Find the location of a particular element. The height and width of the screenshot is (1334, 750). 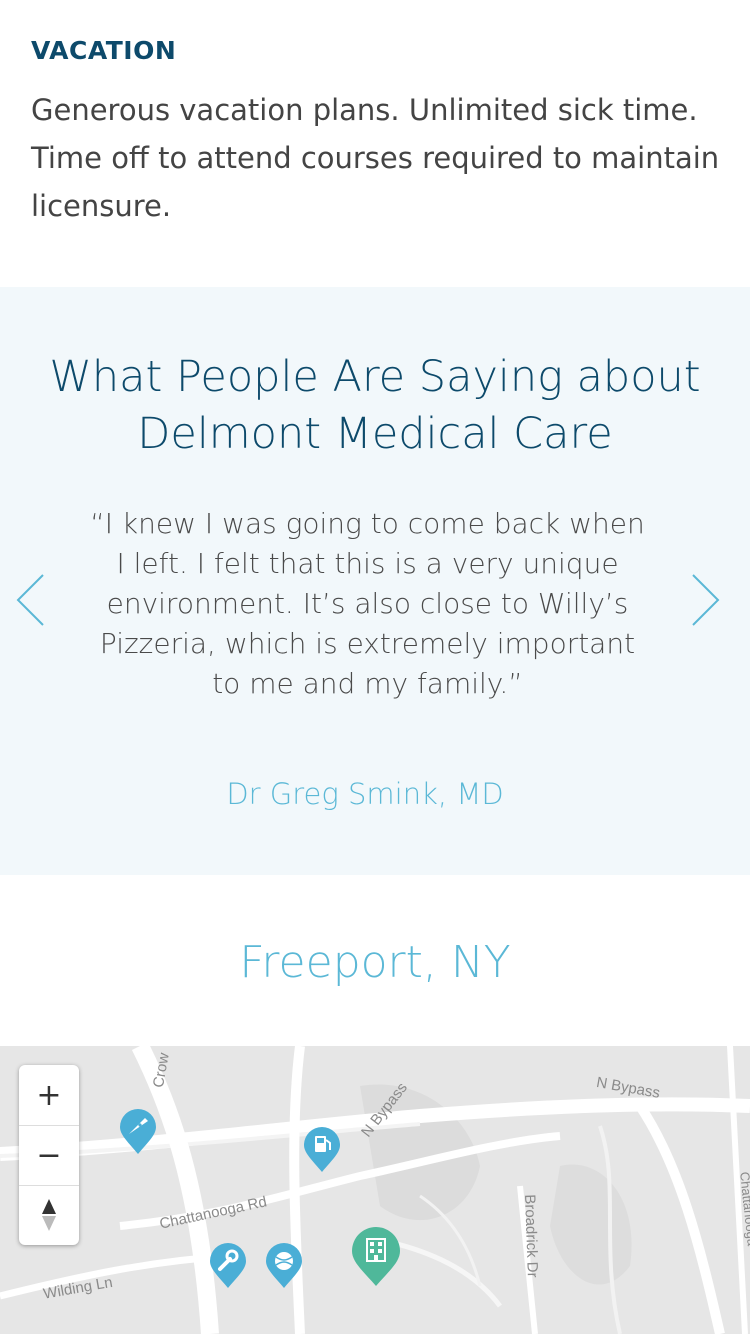

zoom-out-button: − is located at coordinates (49, 1155).